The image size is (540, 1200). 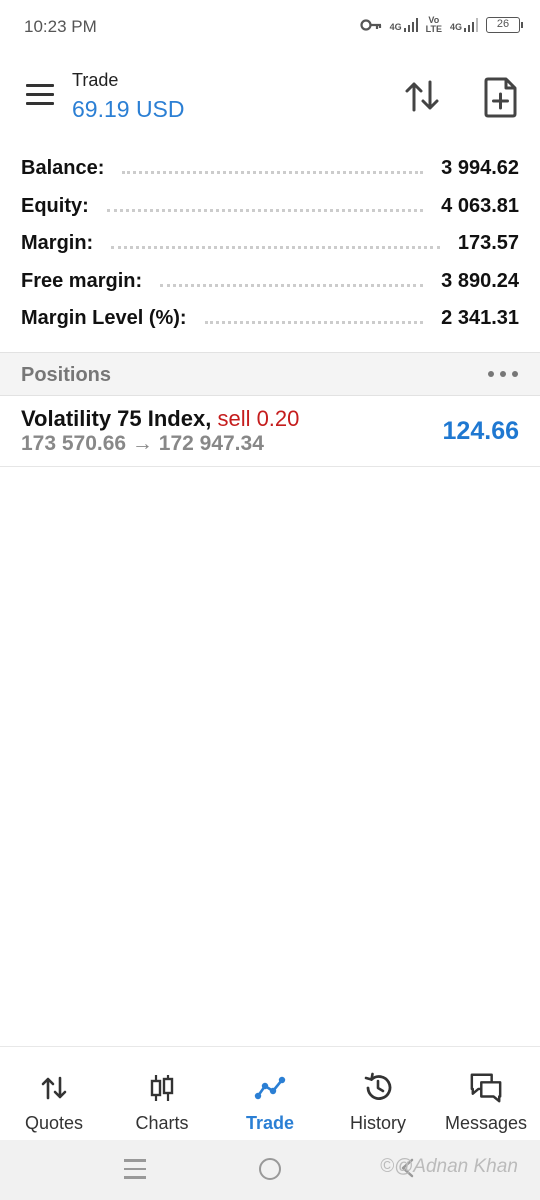 I want to click on signal-2-icon: 4G, so click(x=464, y=25).